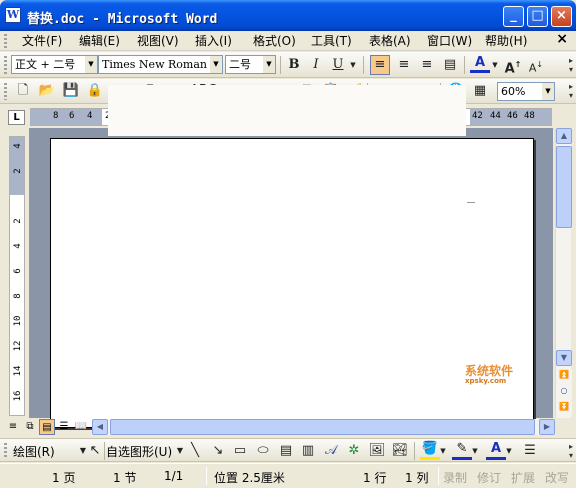 This screenshot has height=488, width=576. I want to click on font-combo: Times New Roman ▼, so click(160, 64).